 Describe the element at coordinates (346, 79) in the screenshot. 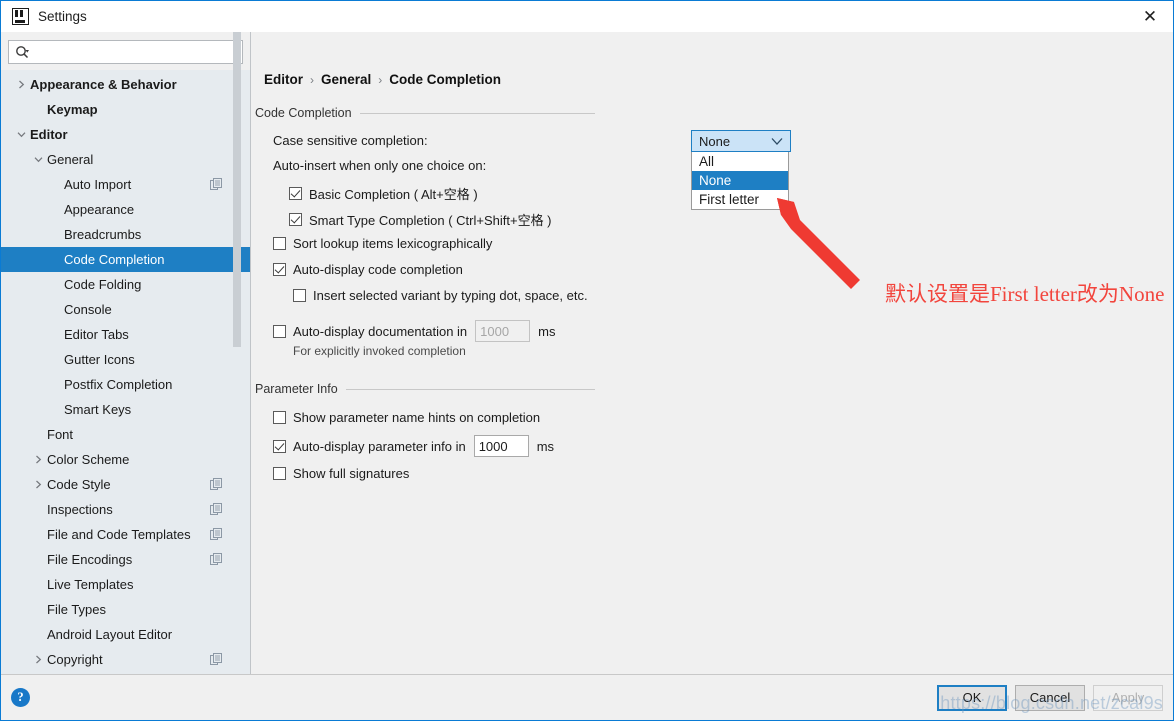

I see `breadcrumb-part-general: General` at that location.